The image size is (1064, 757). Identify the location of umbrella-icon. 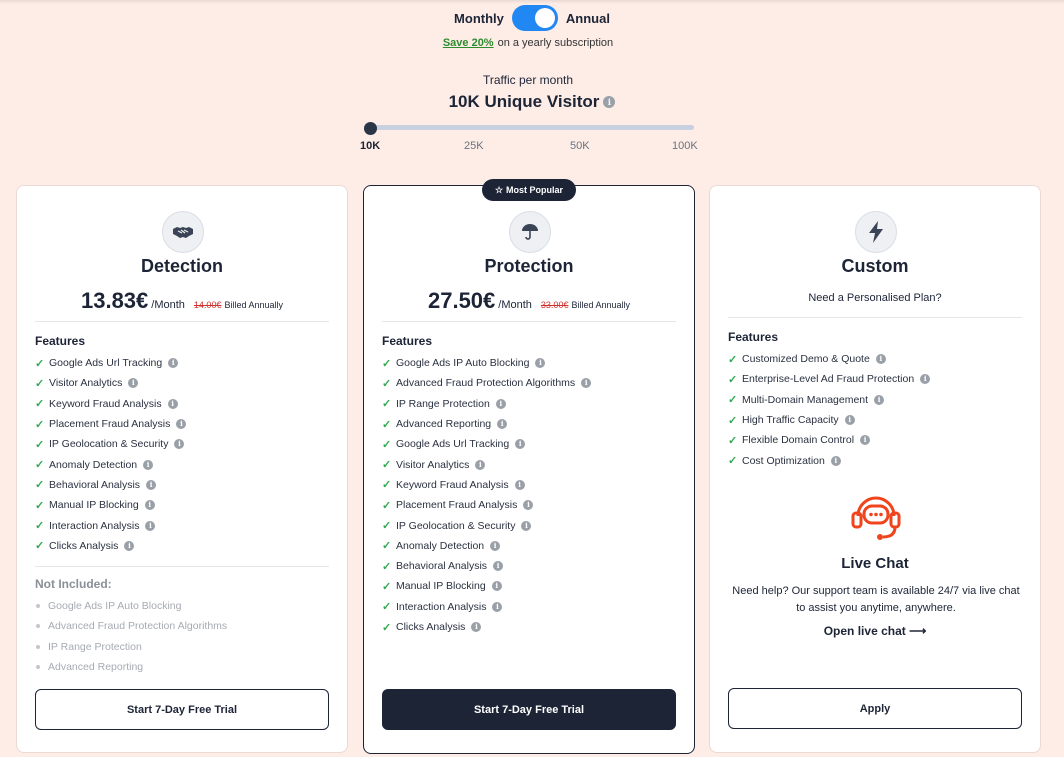
(530, 232).